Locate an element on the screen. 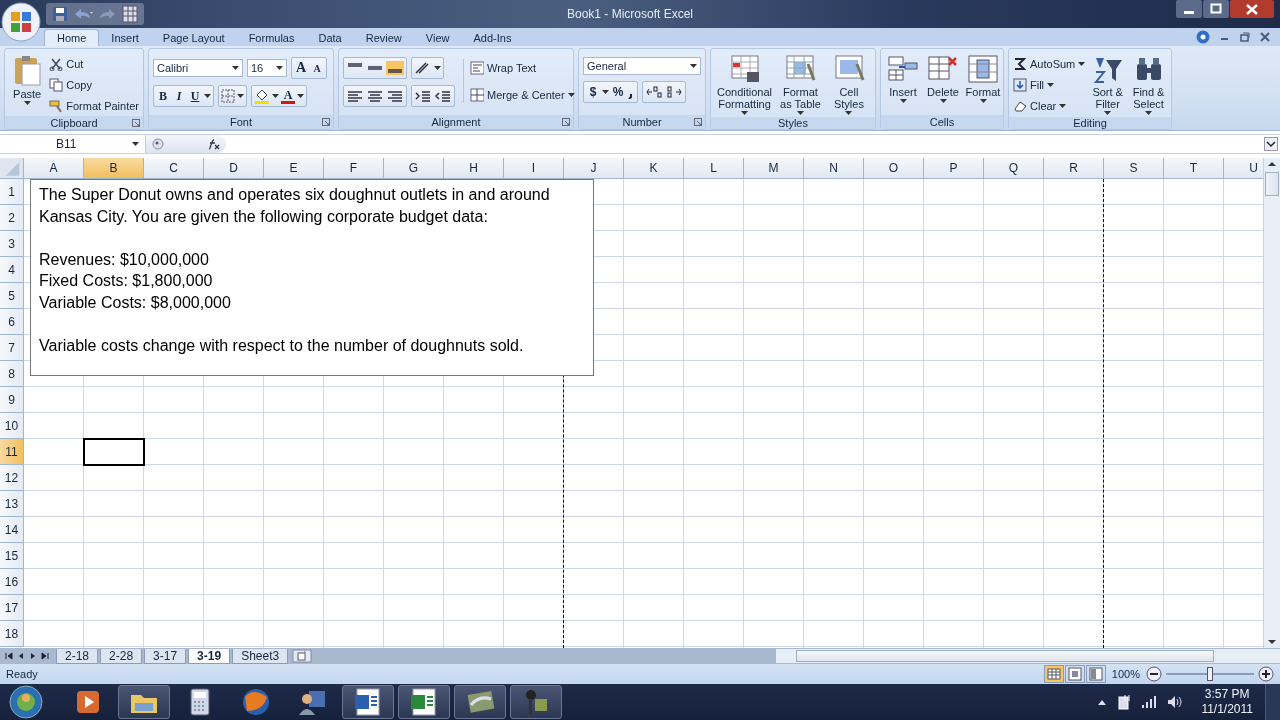  format-button: $ is located at coordinates (593, 92).